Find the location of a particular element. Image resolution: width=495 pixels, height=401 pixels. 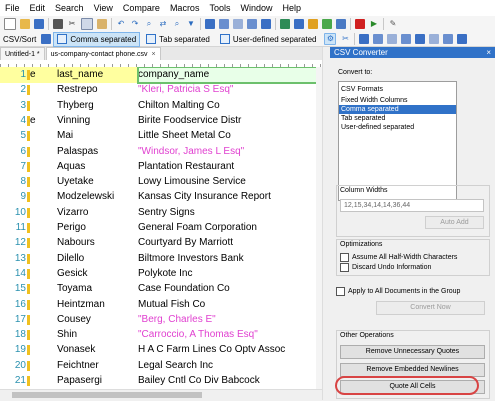

cell-last-name: Thyberg is located at coordinates (96, 106).